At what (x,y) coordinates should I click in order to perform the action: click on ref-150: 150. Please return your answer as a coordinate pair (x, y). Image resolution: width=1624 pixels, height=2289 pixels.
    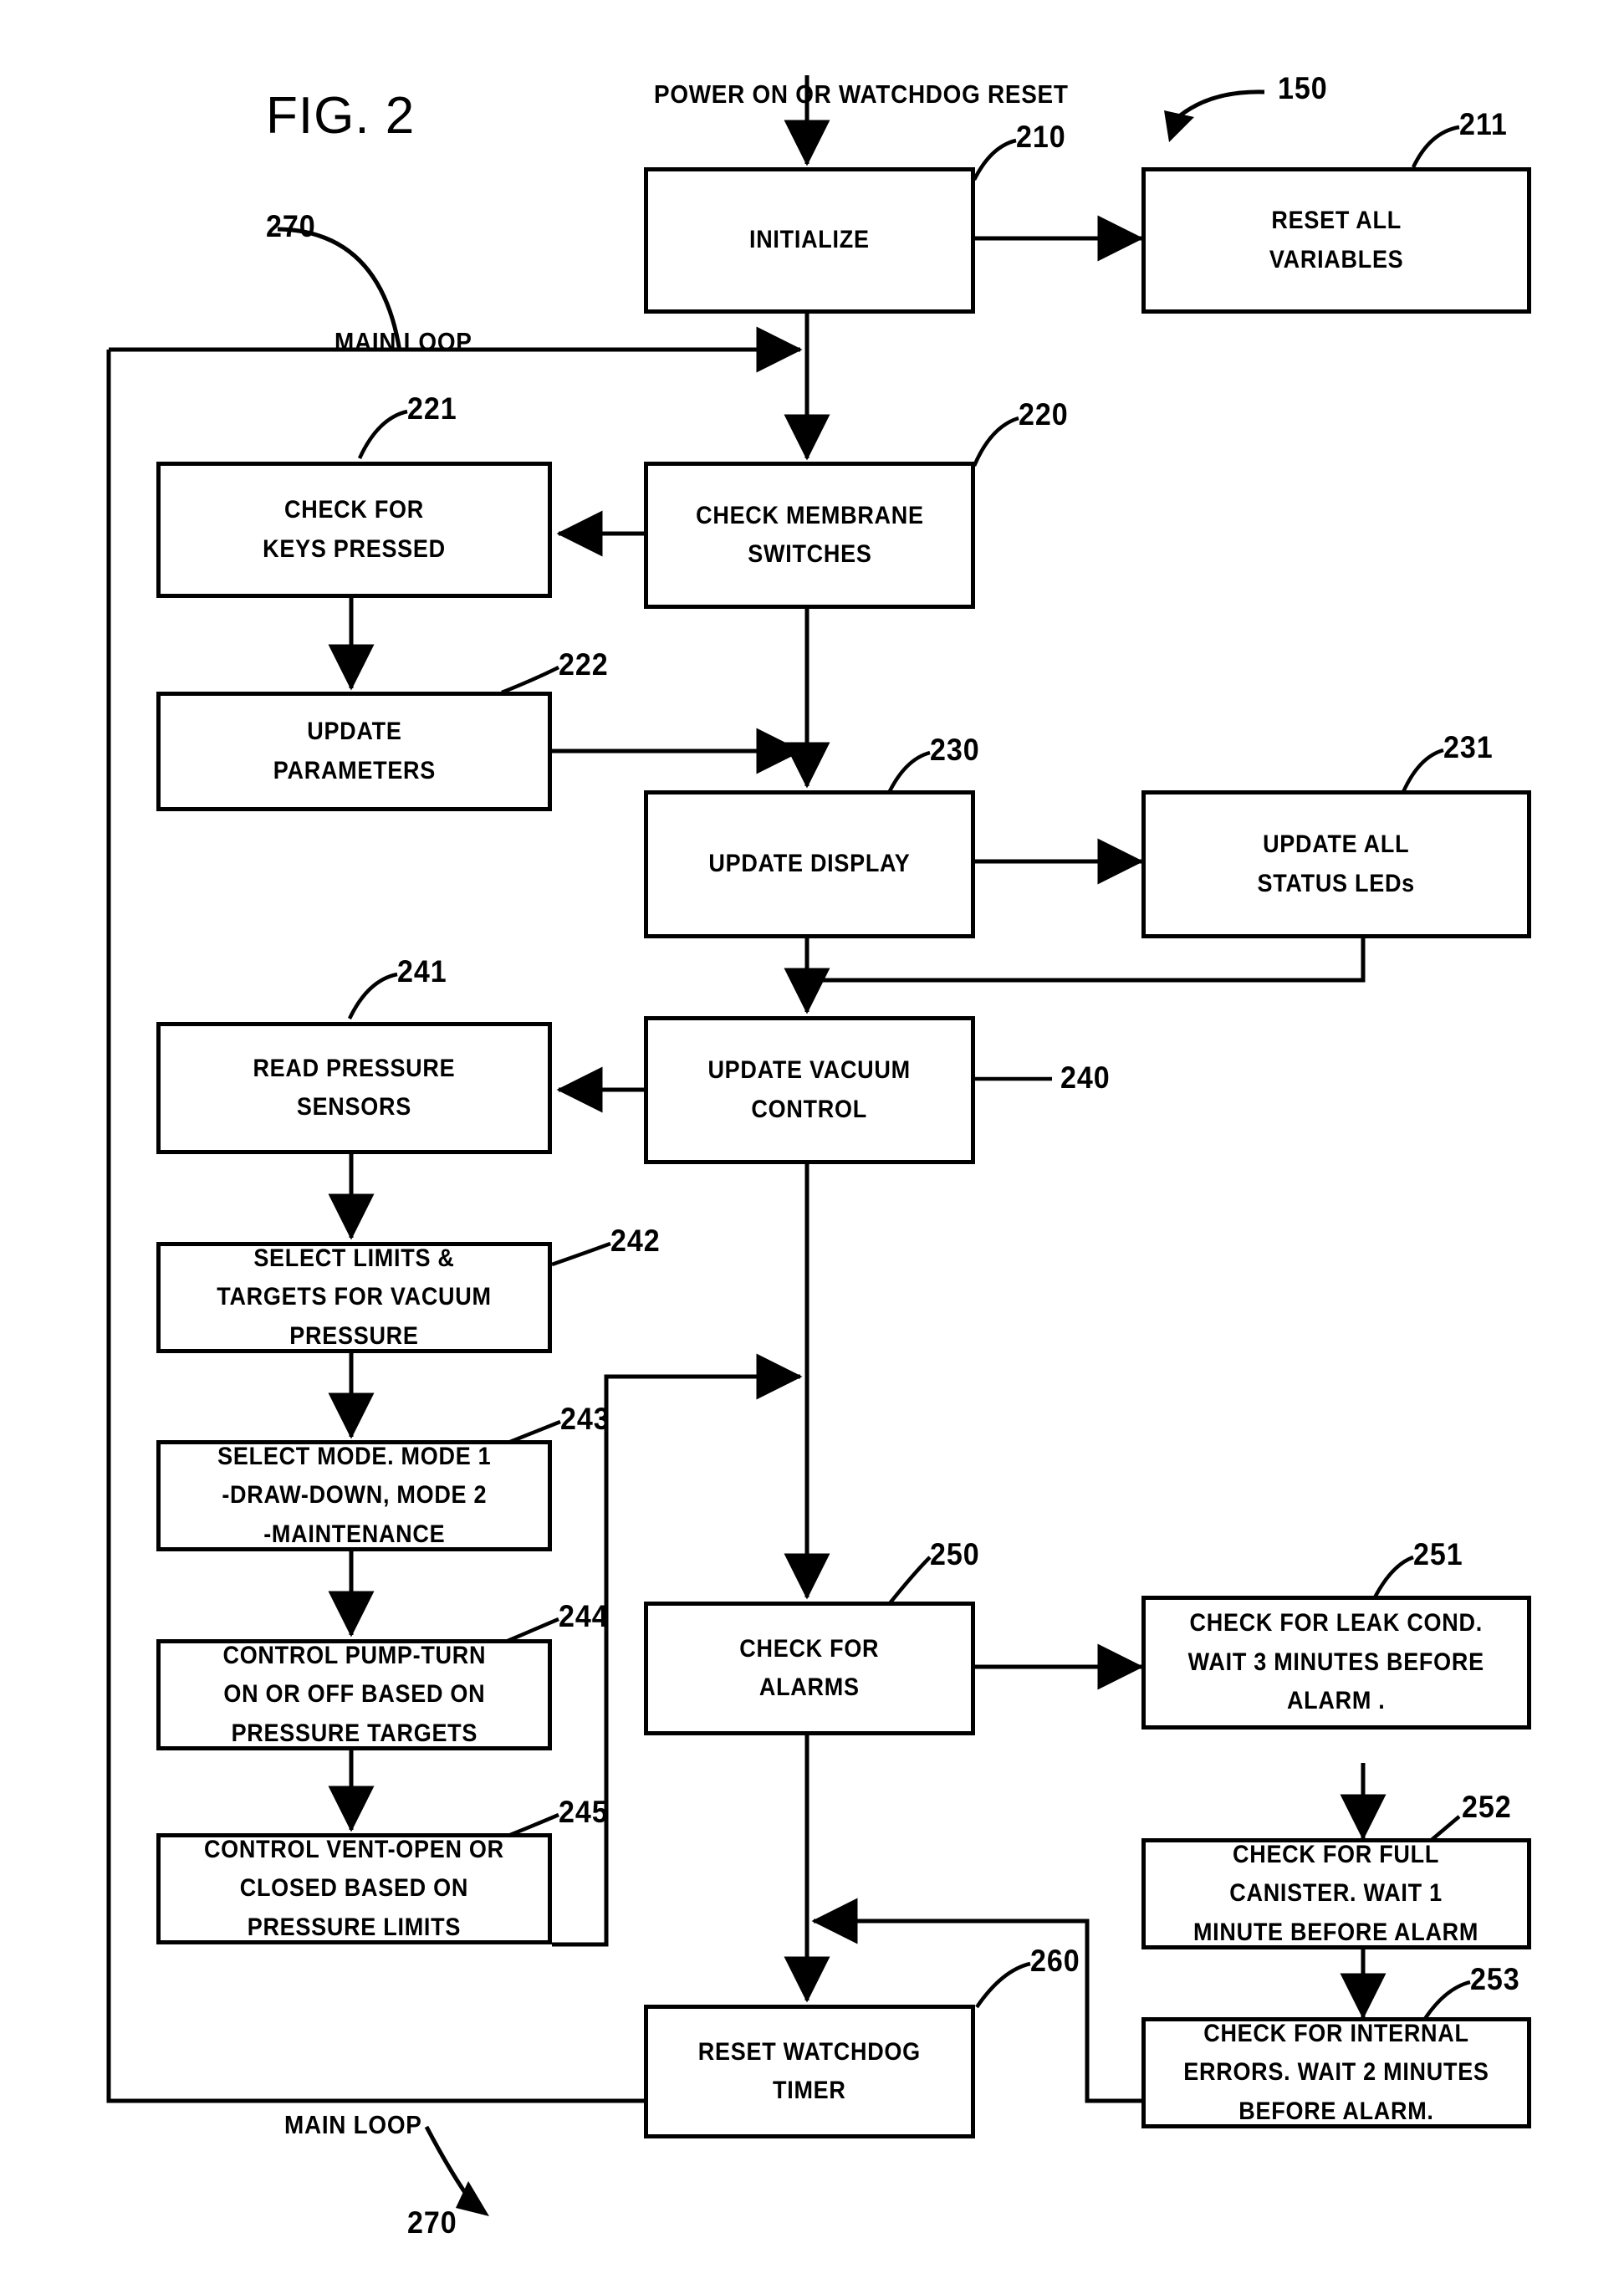
    Looking at the image, I should click on (1303, 88).